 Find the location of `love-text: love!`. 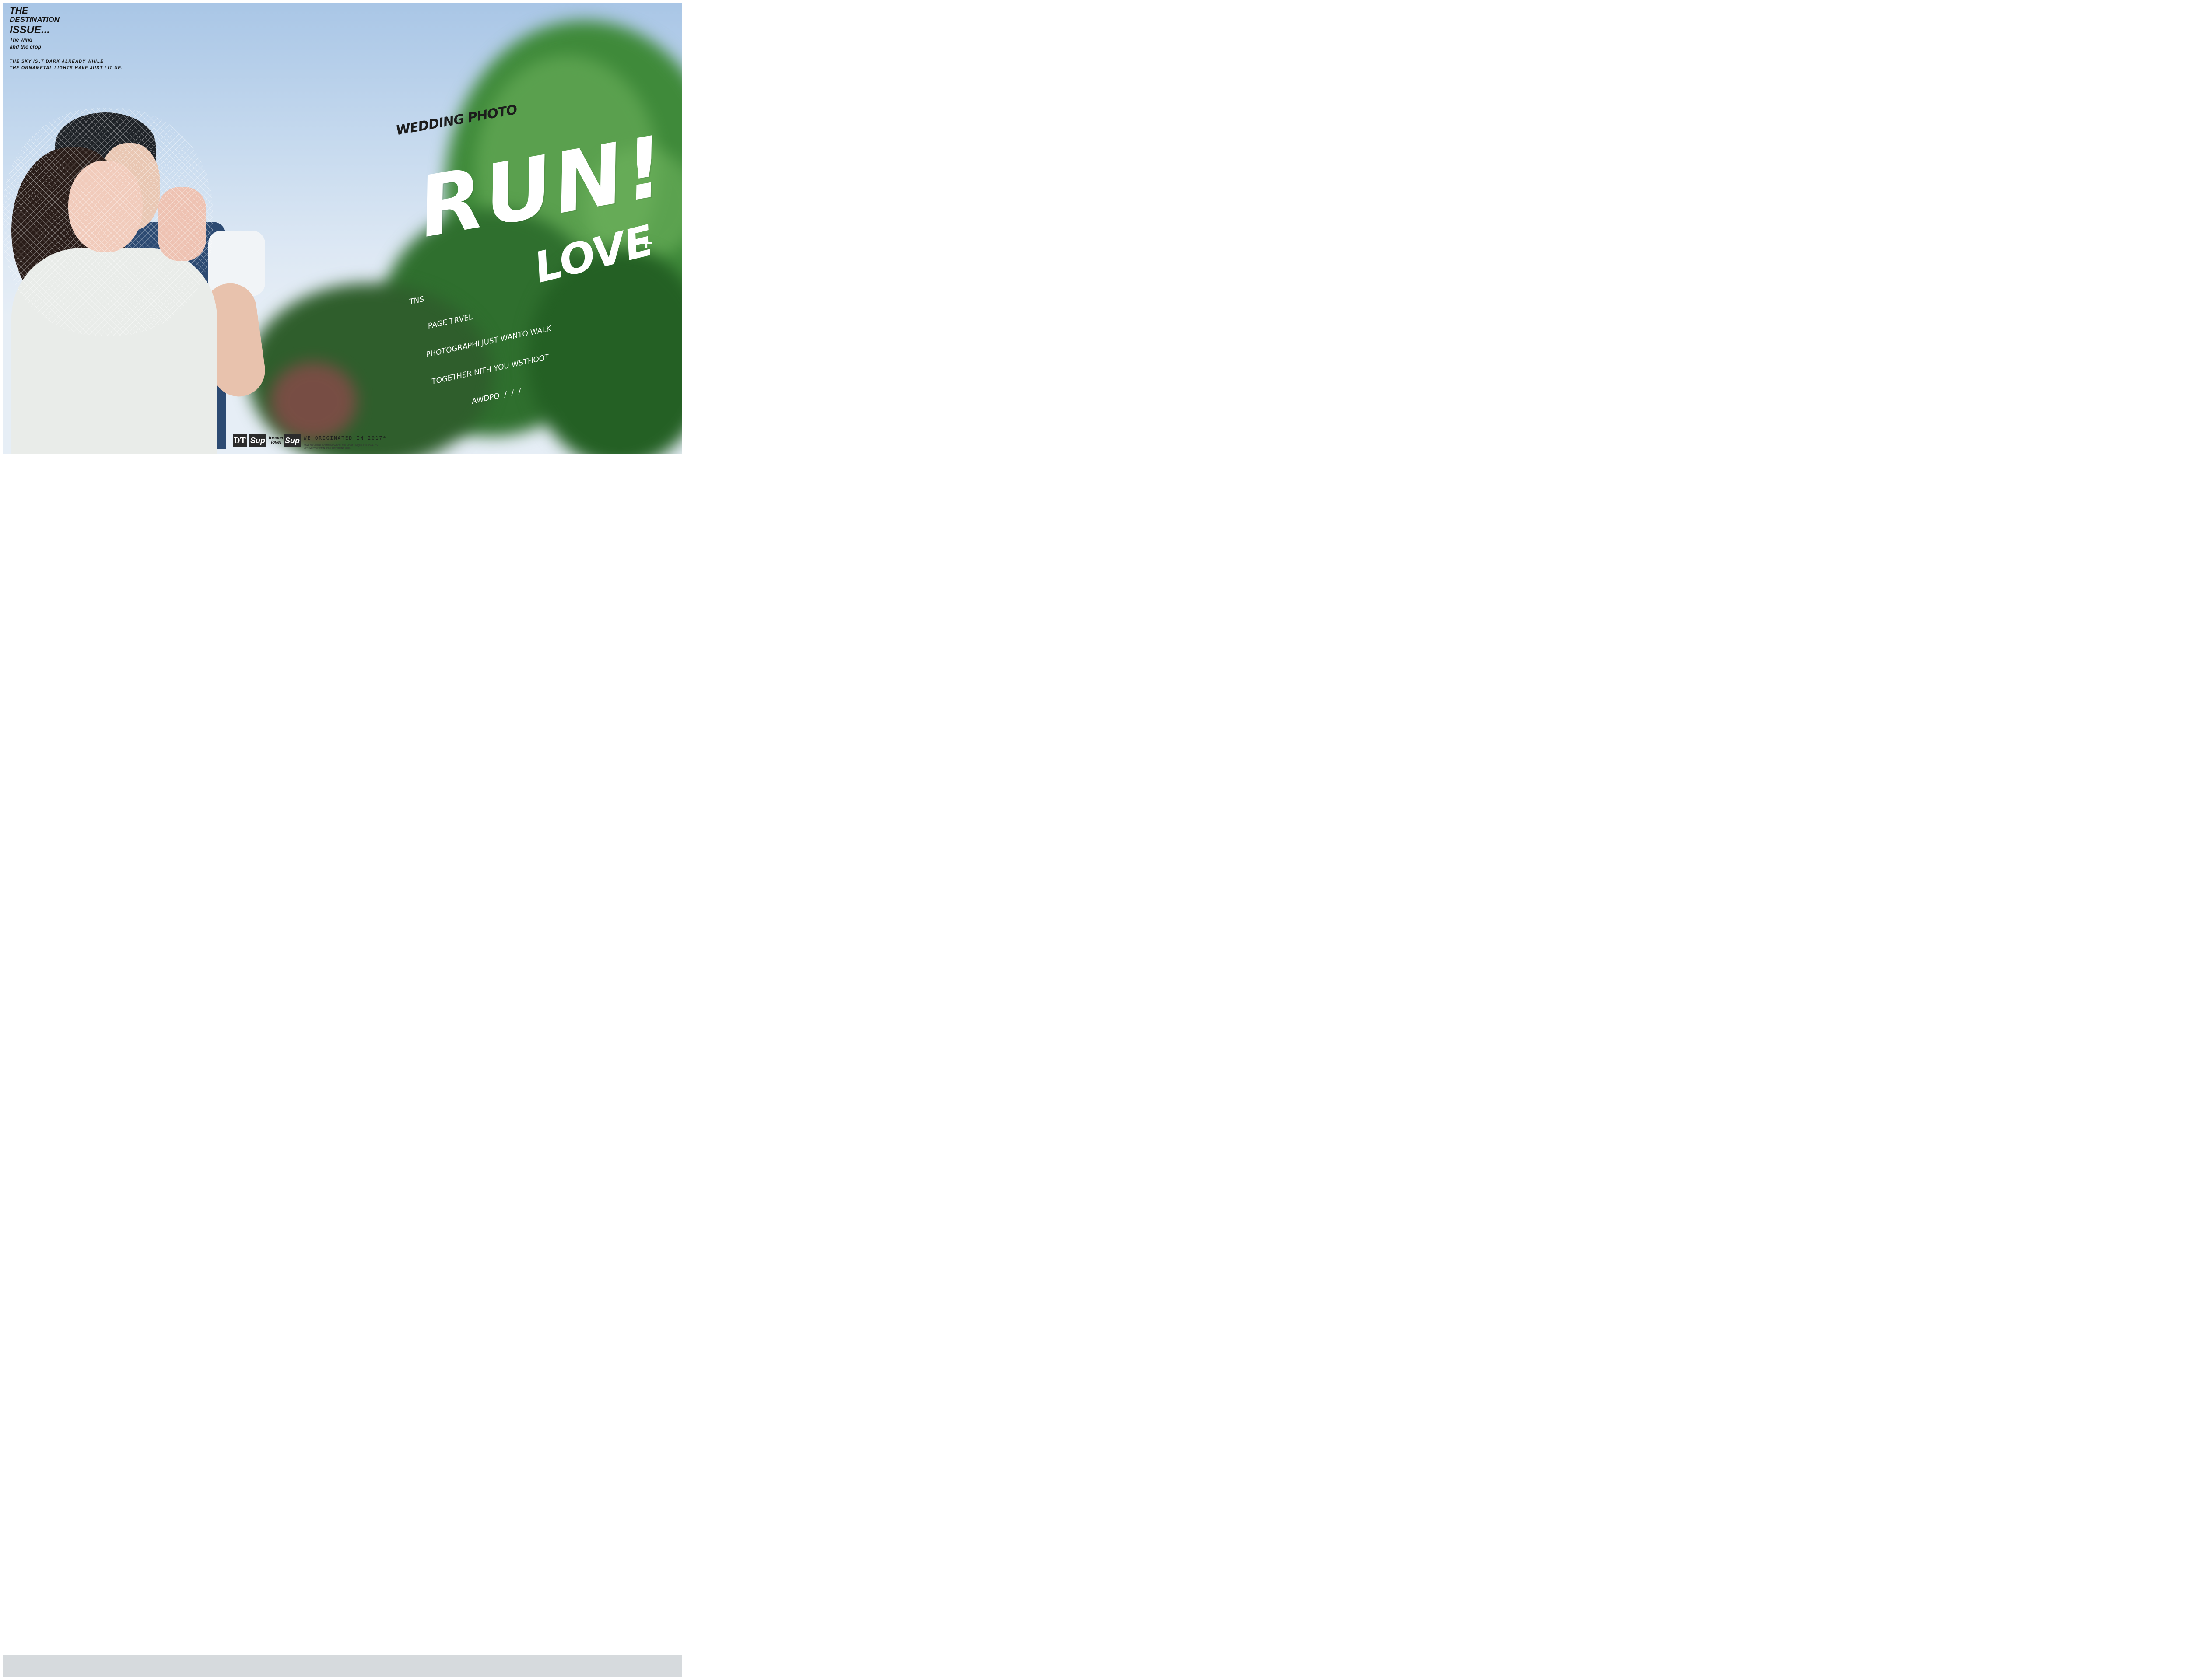

love-text: love! is located at coordinates (276, 442).